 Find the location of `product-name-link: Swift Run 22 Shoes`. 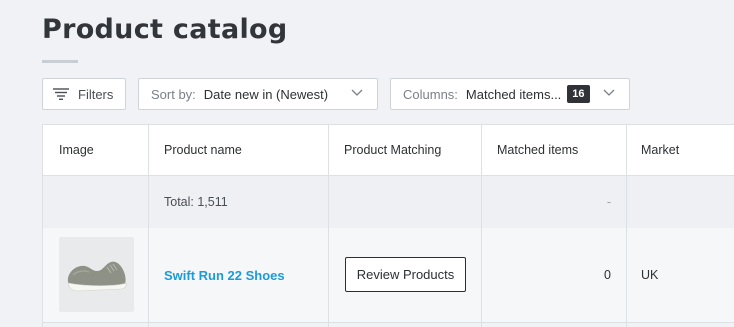

product-name-link: Swift Run 22 Shoes is located at coordinates (224, 275).